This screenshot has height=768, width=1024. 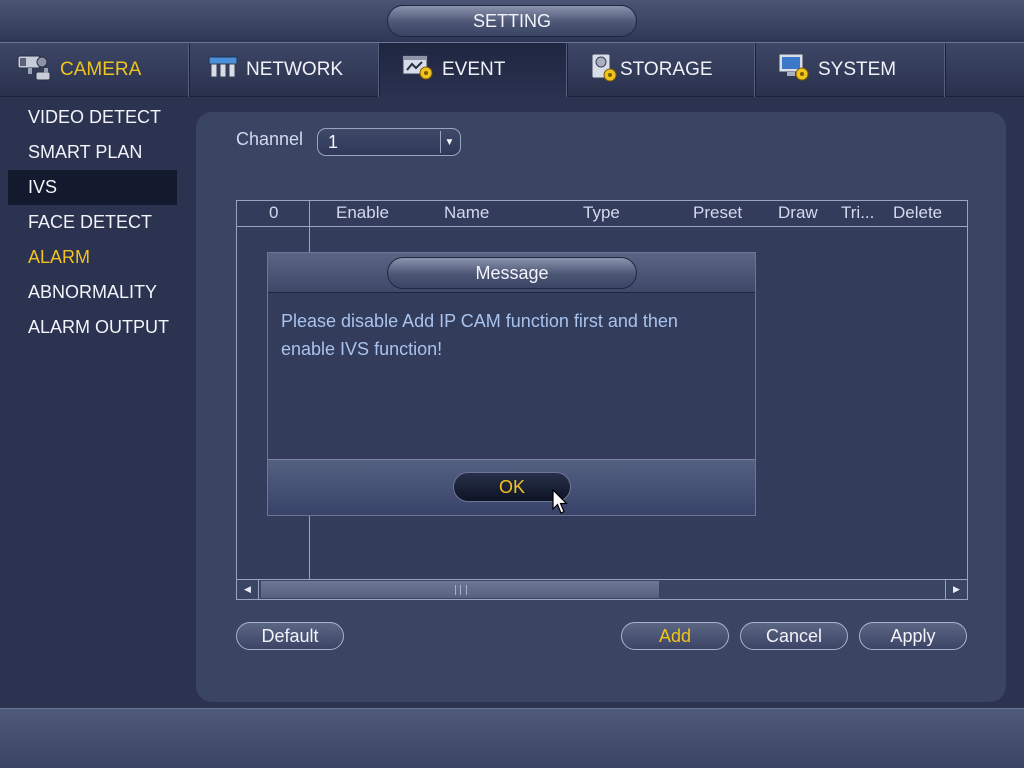 I want to click on storage-icon, so click(x=604, y=70).